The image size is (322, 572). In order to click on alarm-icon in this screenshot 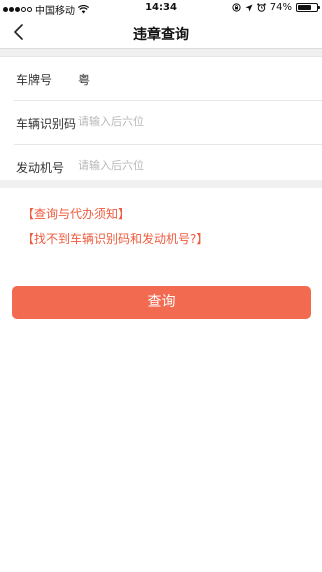, I will do `click(261, 7)`.